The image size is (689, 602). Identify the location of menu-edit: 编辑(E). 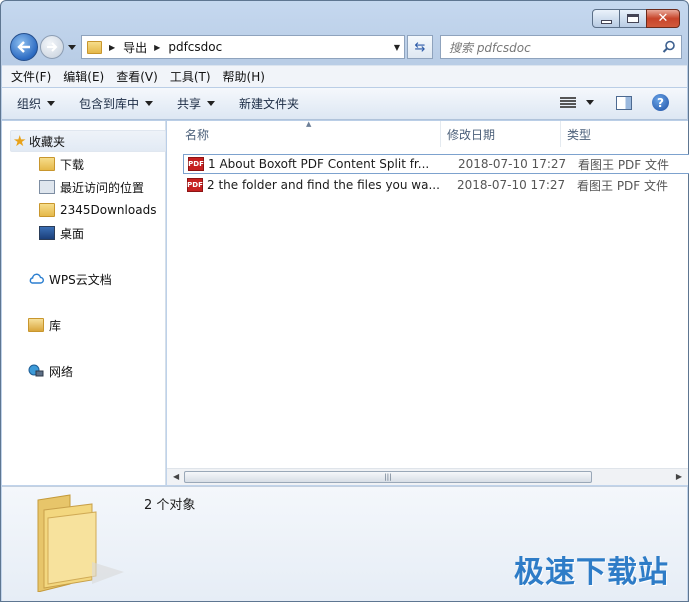
(83, 76).